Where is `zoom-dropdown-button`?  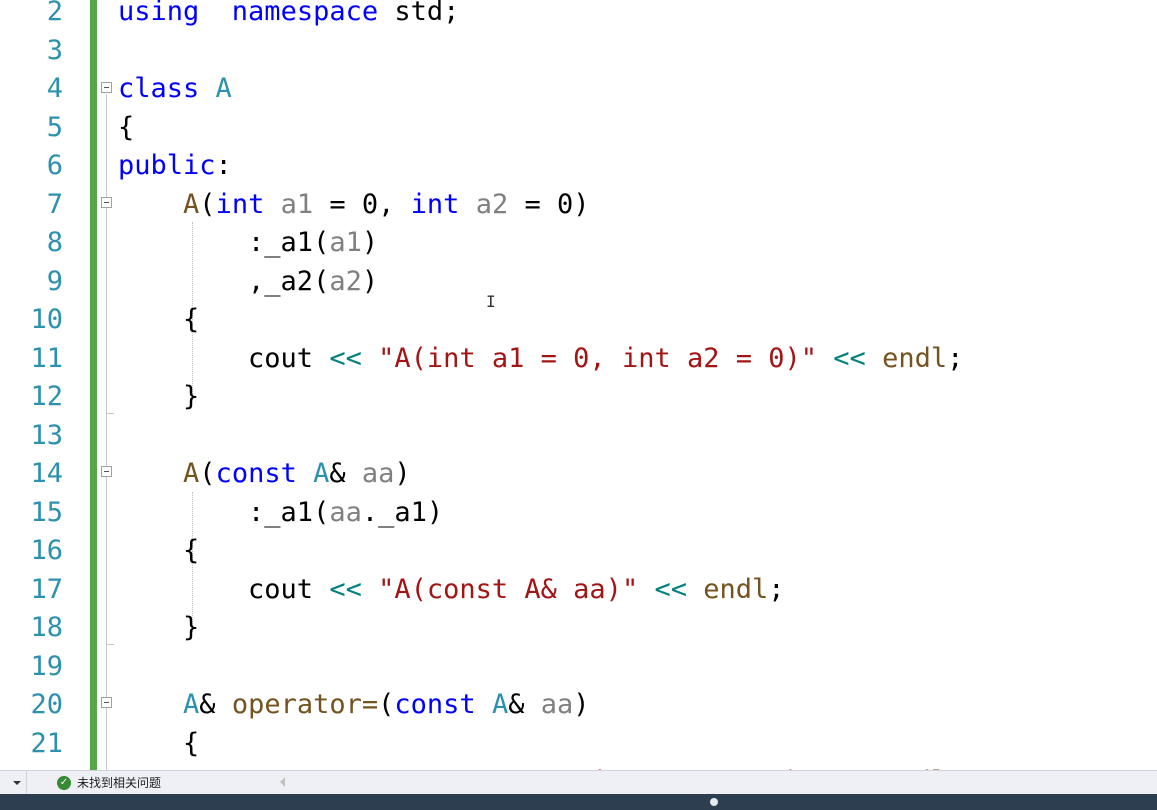
zoom-dropdown-button is located at coordinates (13, 783).